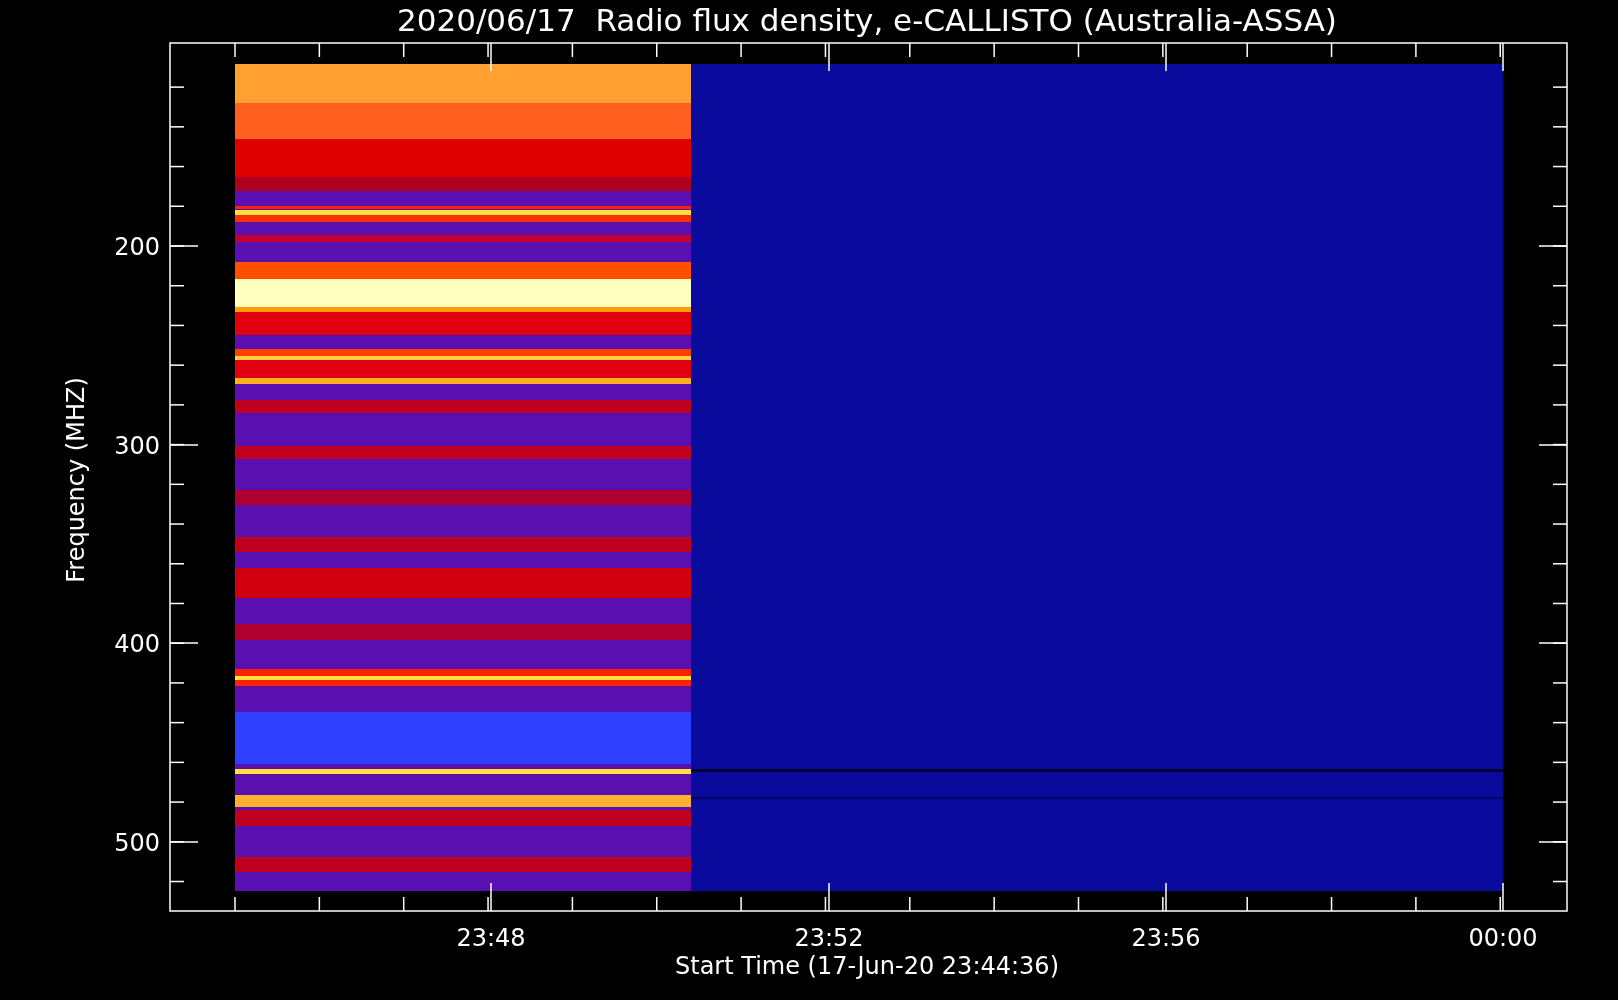 The height and width of the screenshot is (1000, 1618). What do you see at coordinates (137, 644) in the screenshot?
I see `y-tick-label: 400` at bounding box center [137, 644].